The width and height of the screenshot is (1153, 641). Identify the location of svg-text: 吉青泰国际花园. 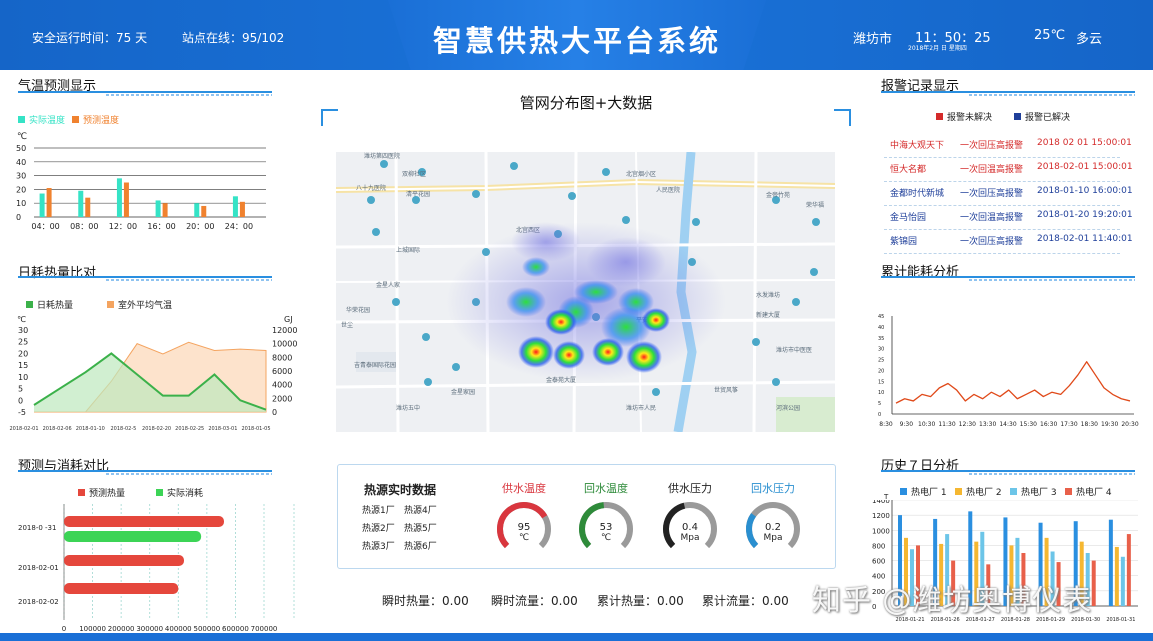
(375, 365).